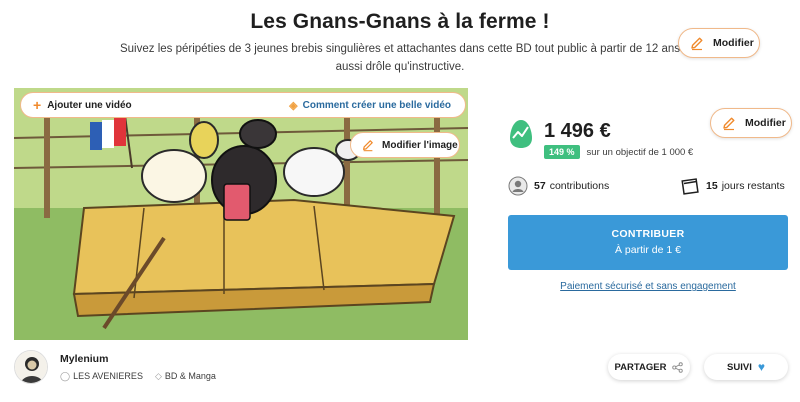  What do you see at coordinates (65, 375) in the screenshot?
I see `location-pin-icon: ◯` at bounding box center [65, 375].